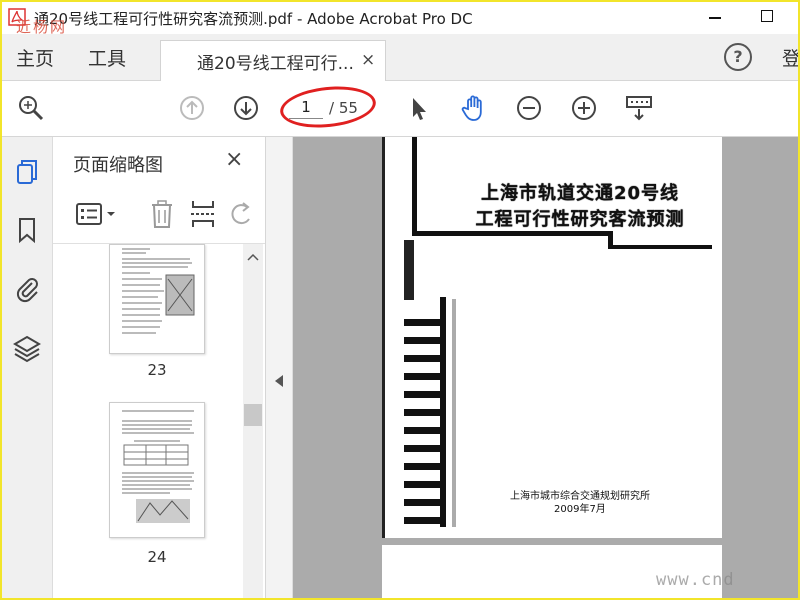 Image resolution: width=800 pixels, height=600 pixels. I want to click on site-url-watermark: www.cnd, so click(695, 580).